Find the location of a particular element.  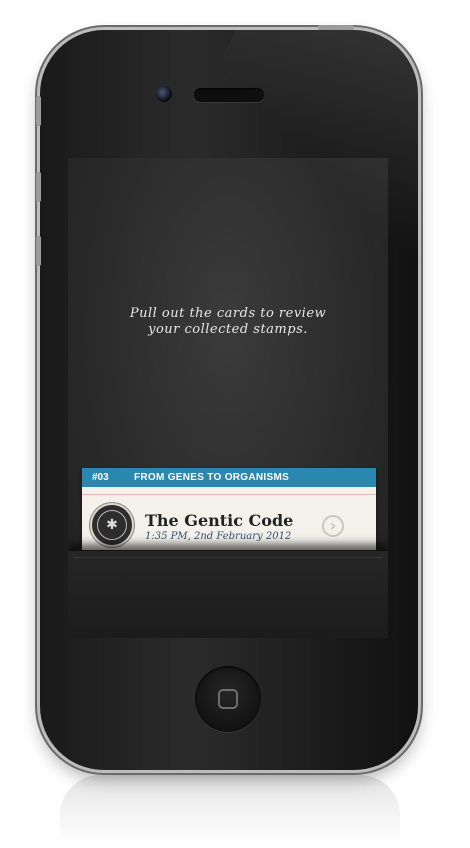

dna-stamp-icon: ✱ is located at coordinates (112, 525).